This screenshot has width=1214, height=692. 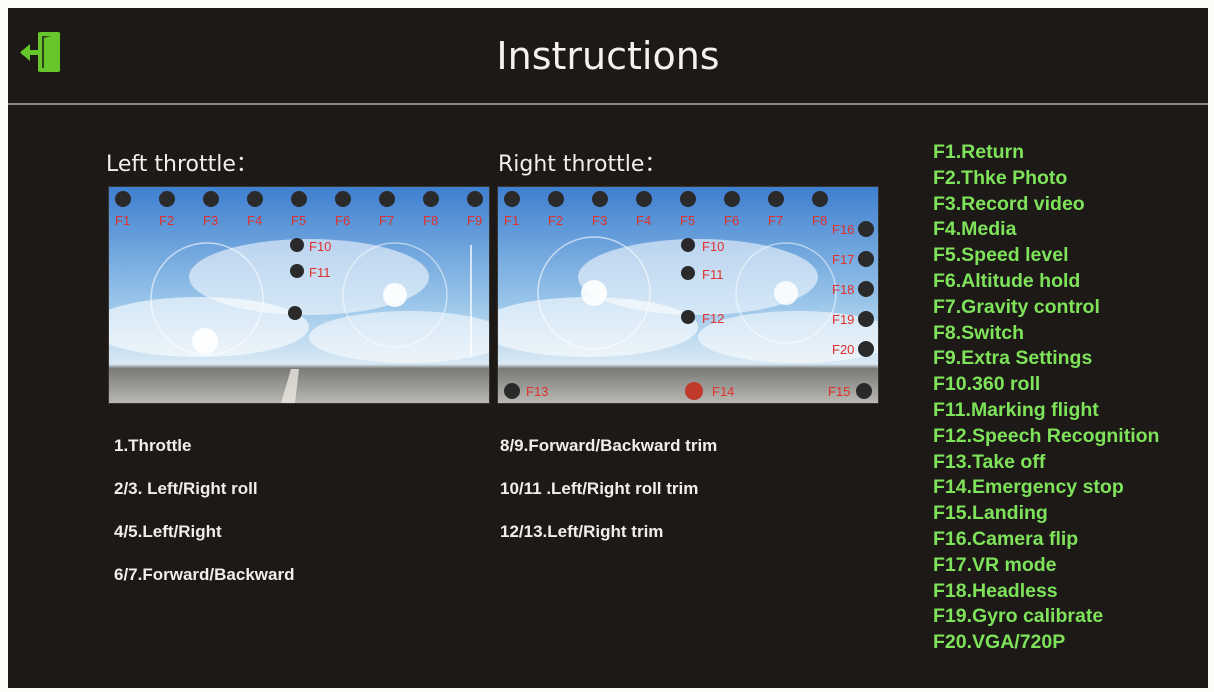 What do you see at coordinates (122, 220) in the screenshot?
I see `left-top-label-f1: F1` at bounding box center [122, 220].